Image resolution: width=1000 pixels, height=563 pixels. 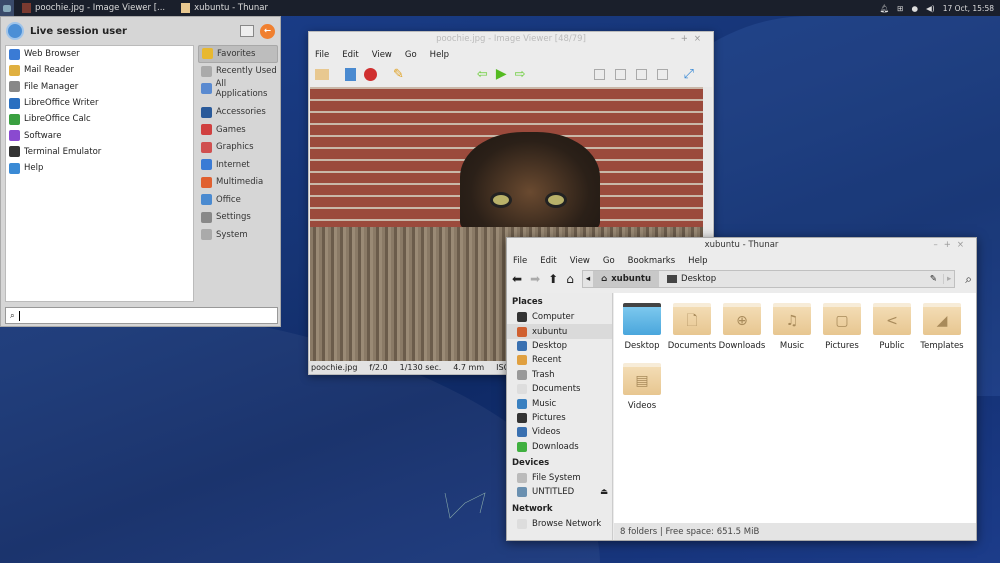 What do you see at coordinates (559, 375) in the screenshot?
I see `sidebar-item: Trash` at bounding box center [559, 375].